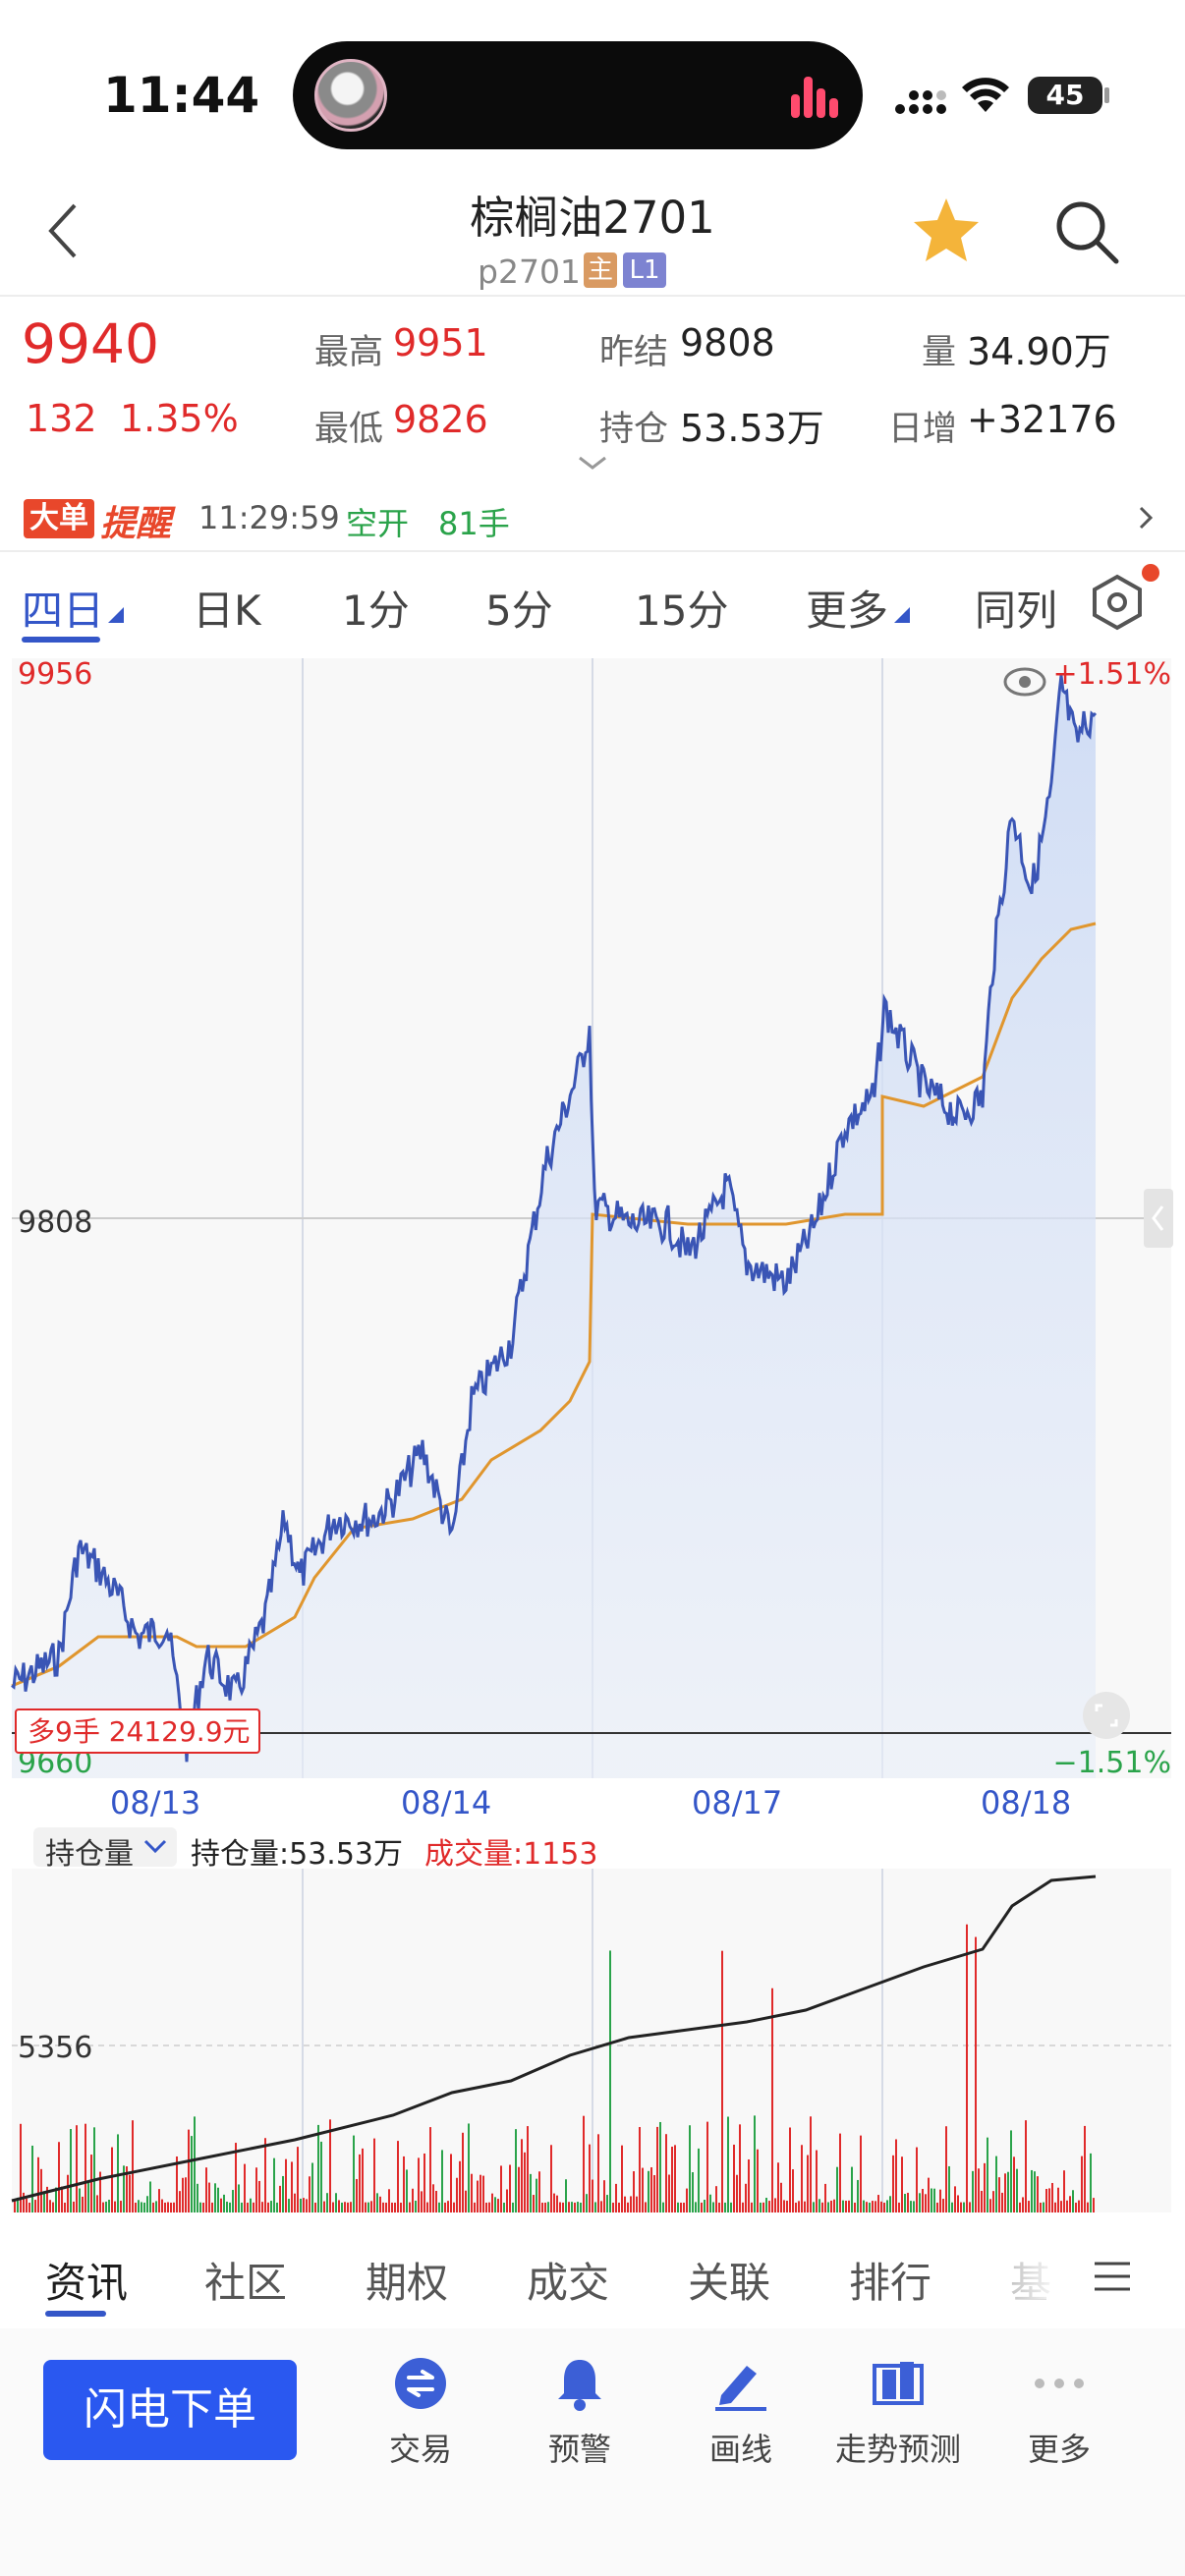  What do you see at coordinates (519, 608) in the screenshot?
I see `tab-5min: 5分` at bounding box center [519, 608].